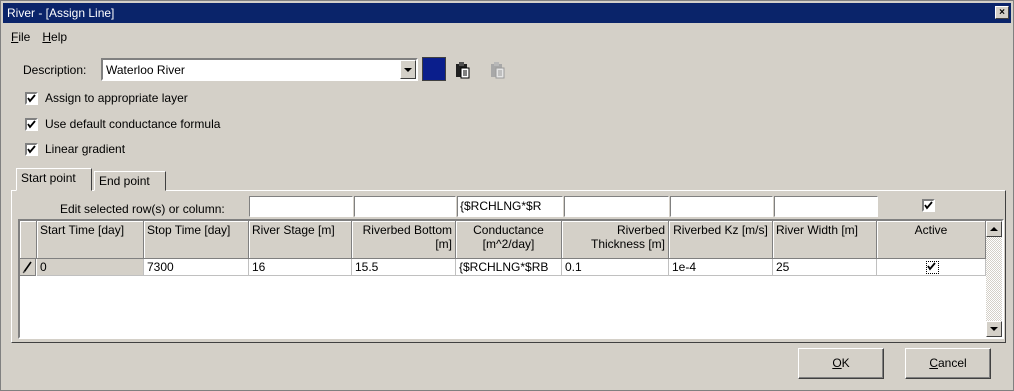  I want to click on option-default-conductance: Use default conductance formula, so click(122, 124).